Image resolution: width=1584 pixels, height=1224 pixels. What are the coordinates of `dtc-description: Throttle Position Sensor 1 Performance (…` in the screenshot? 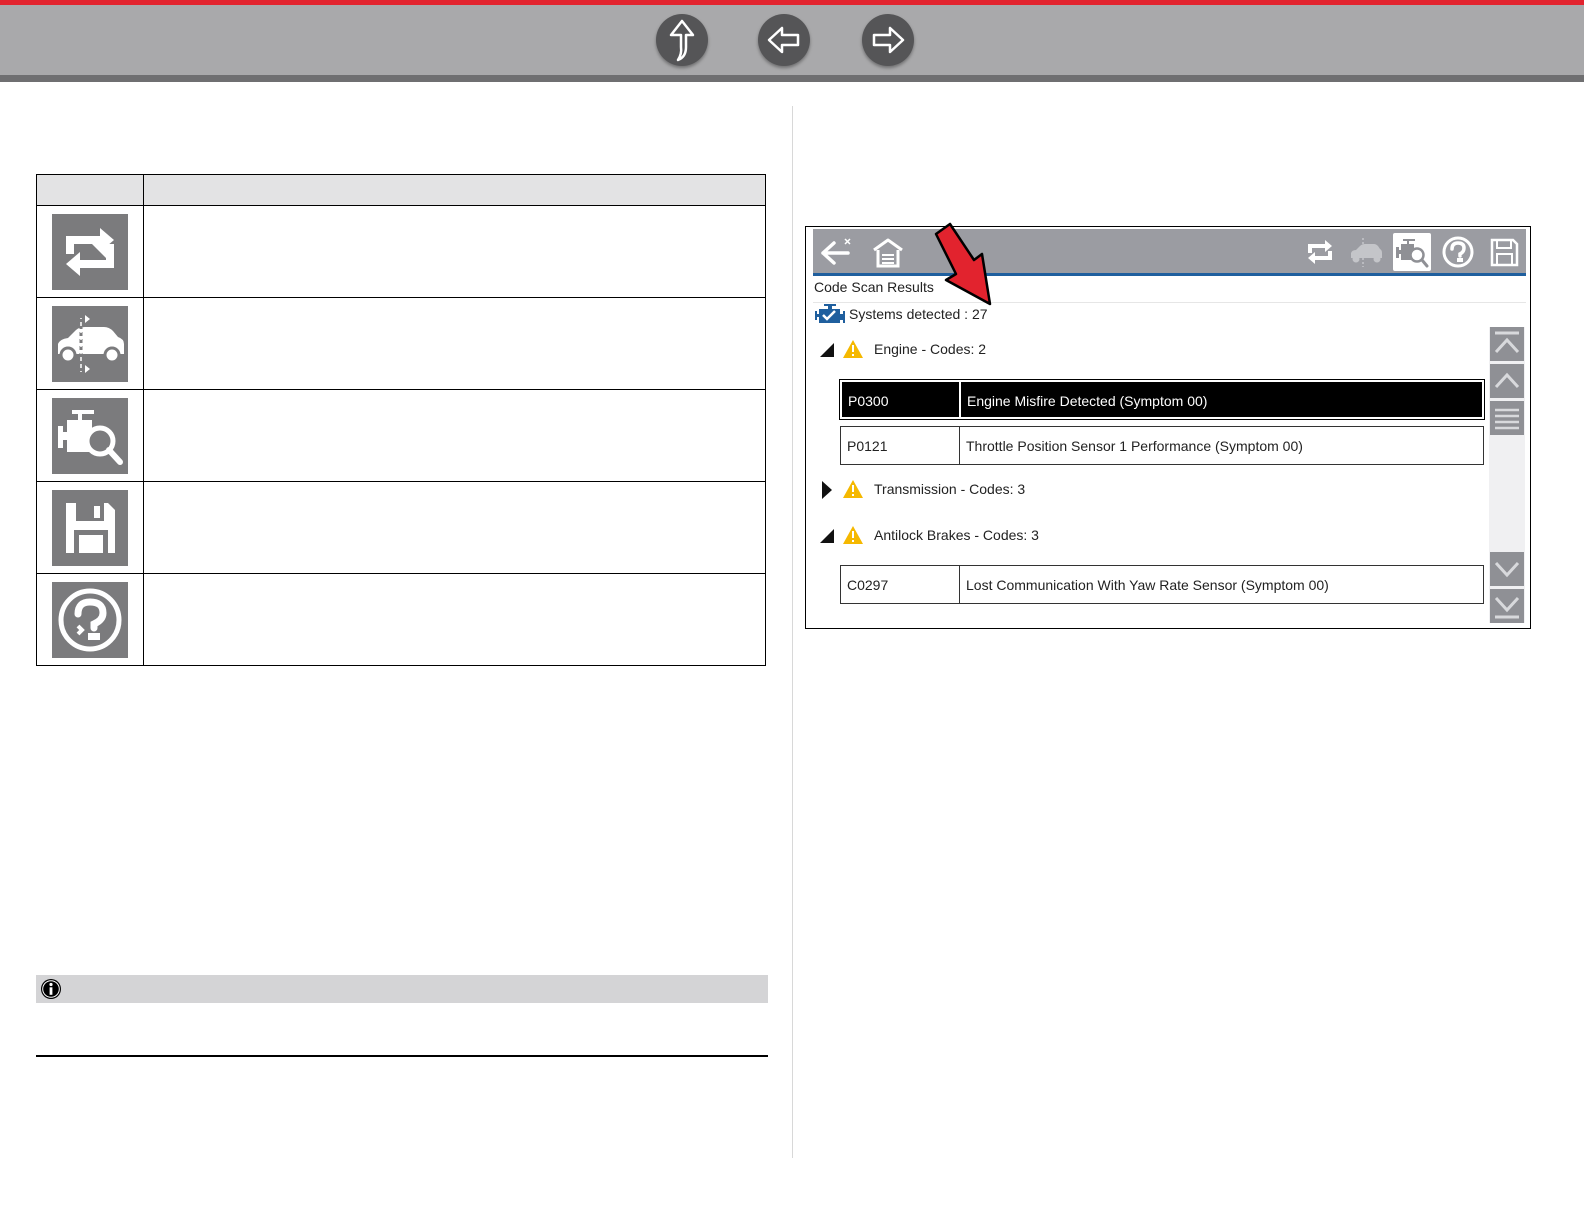 It's located at (1134, 446).